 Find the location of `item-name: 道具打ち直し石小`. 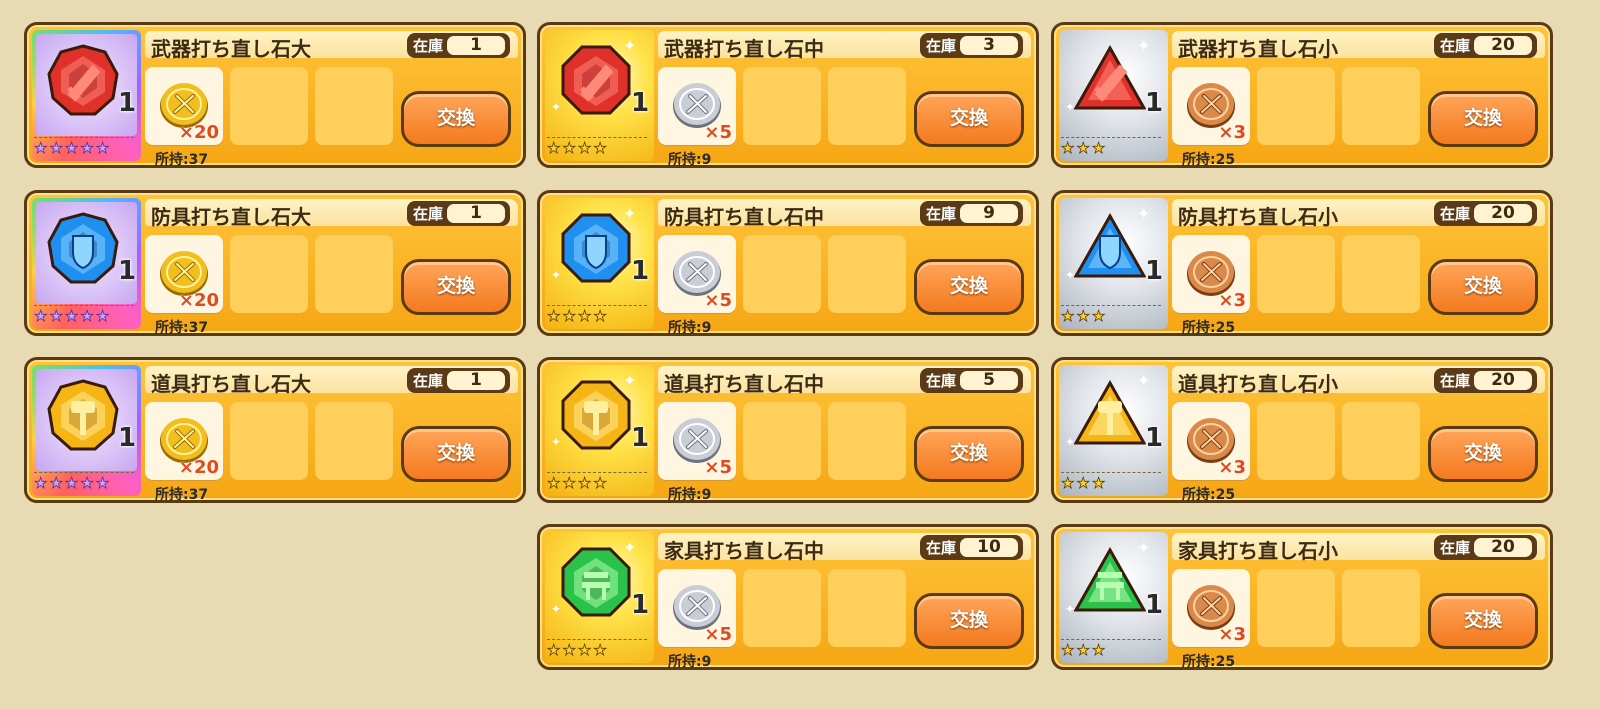

item-name: 道具打ち直し石小 is located at coordinates (1258, 384).